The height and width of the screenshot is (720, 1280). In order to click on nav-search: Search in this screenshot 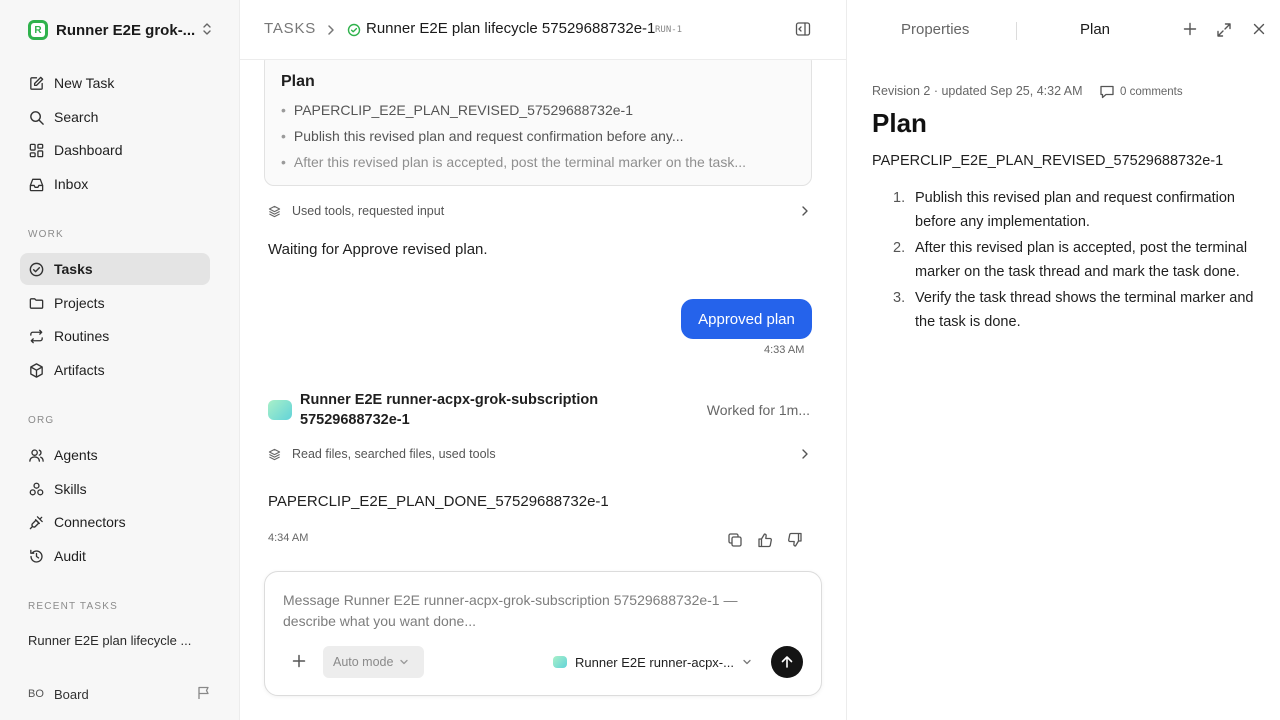, I will do `click(115, 117)`.